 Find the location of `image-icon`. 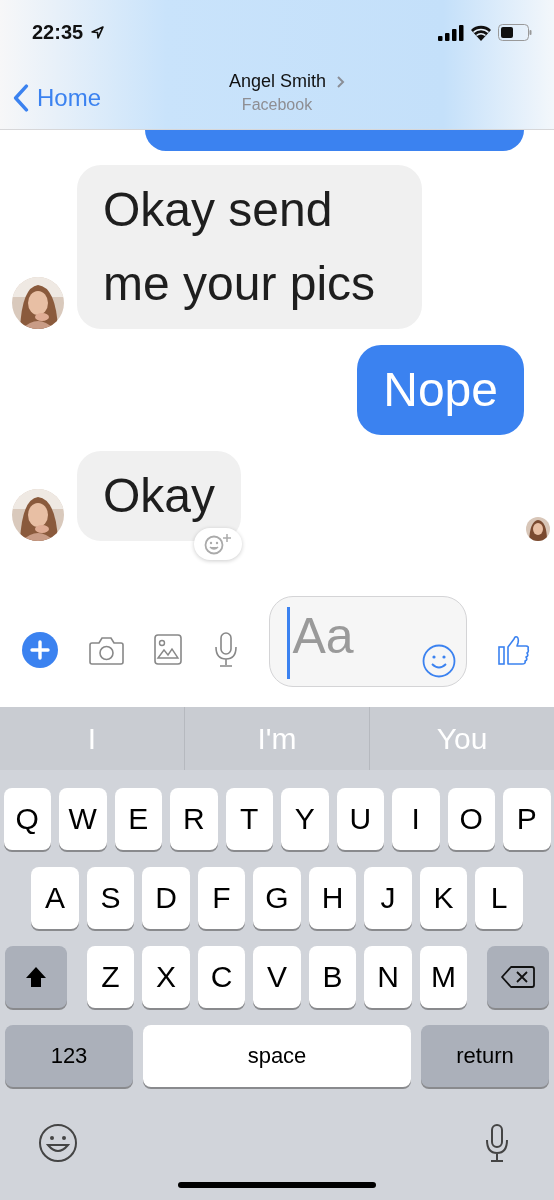

image-icon is located at coordinates (168, 649).